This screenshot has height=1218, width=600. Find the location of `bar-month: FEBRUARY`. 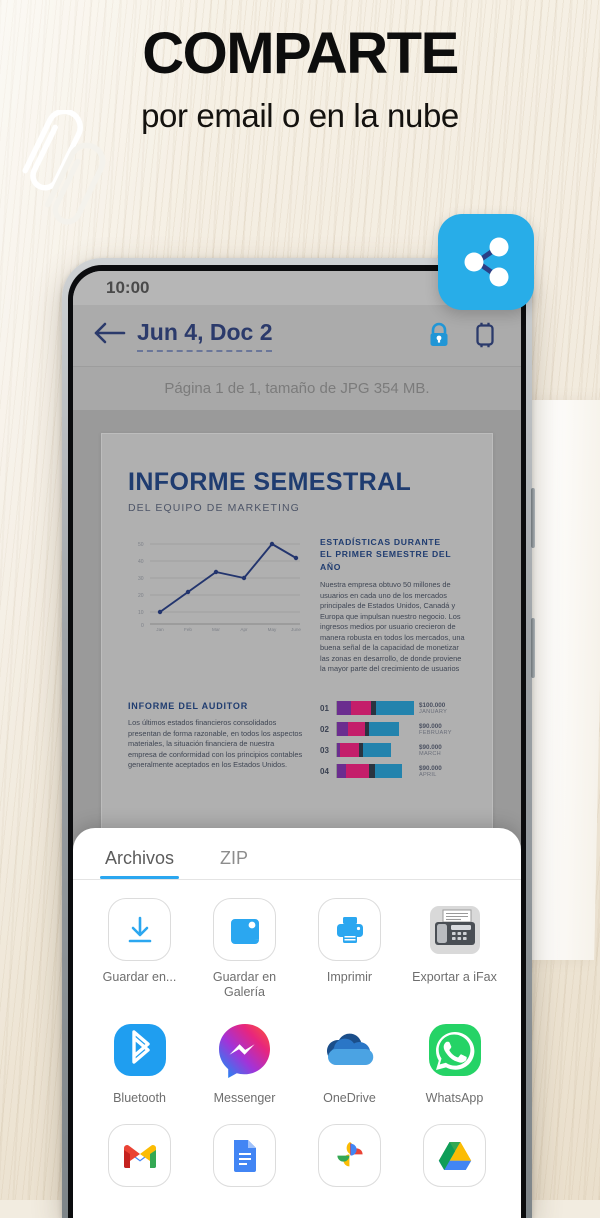

bar-month: FEBRUARY is located at coordinates (435, 732).